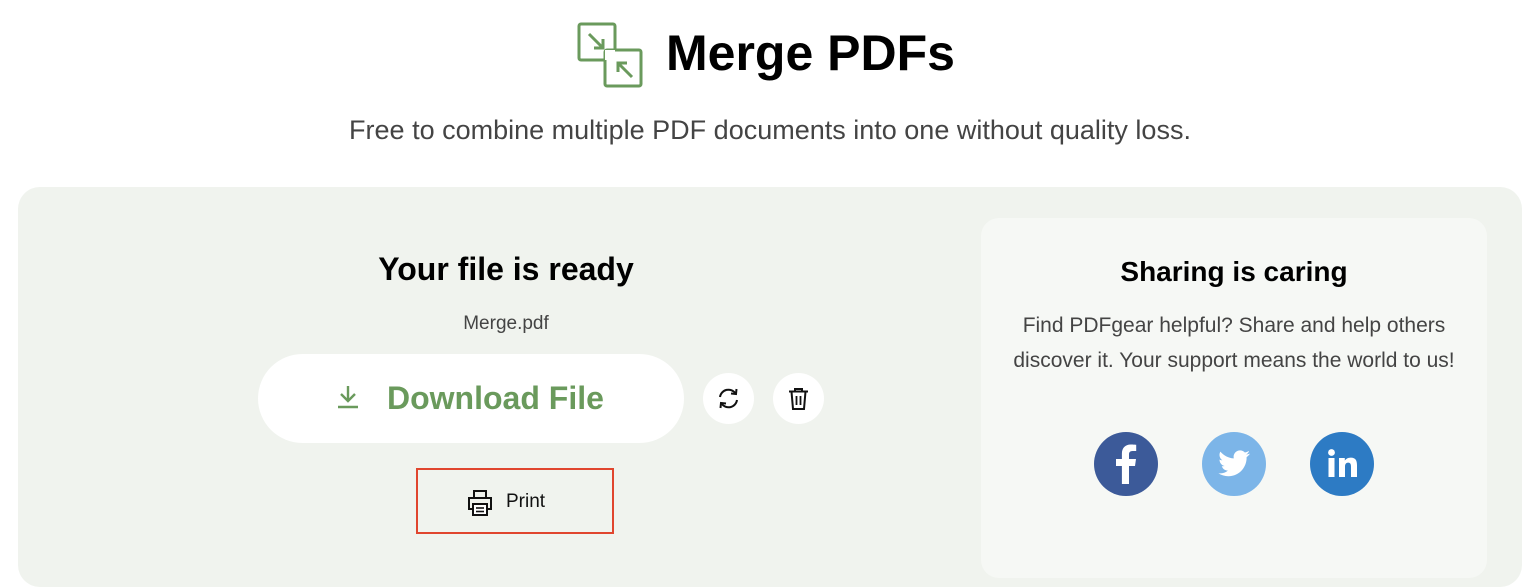 This screenshot has width=1536, height=587. Describe the element at coordinates (1234, 271) in the screenshot. I see `share-heading: Sharing is caring` at that location.